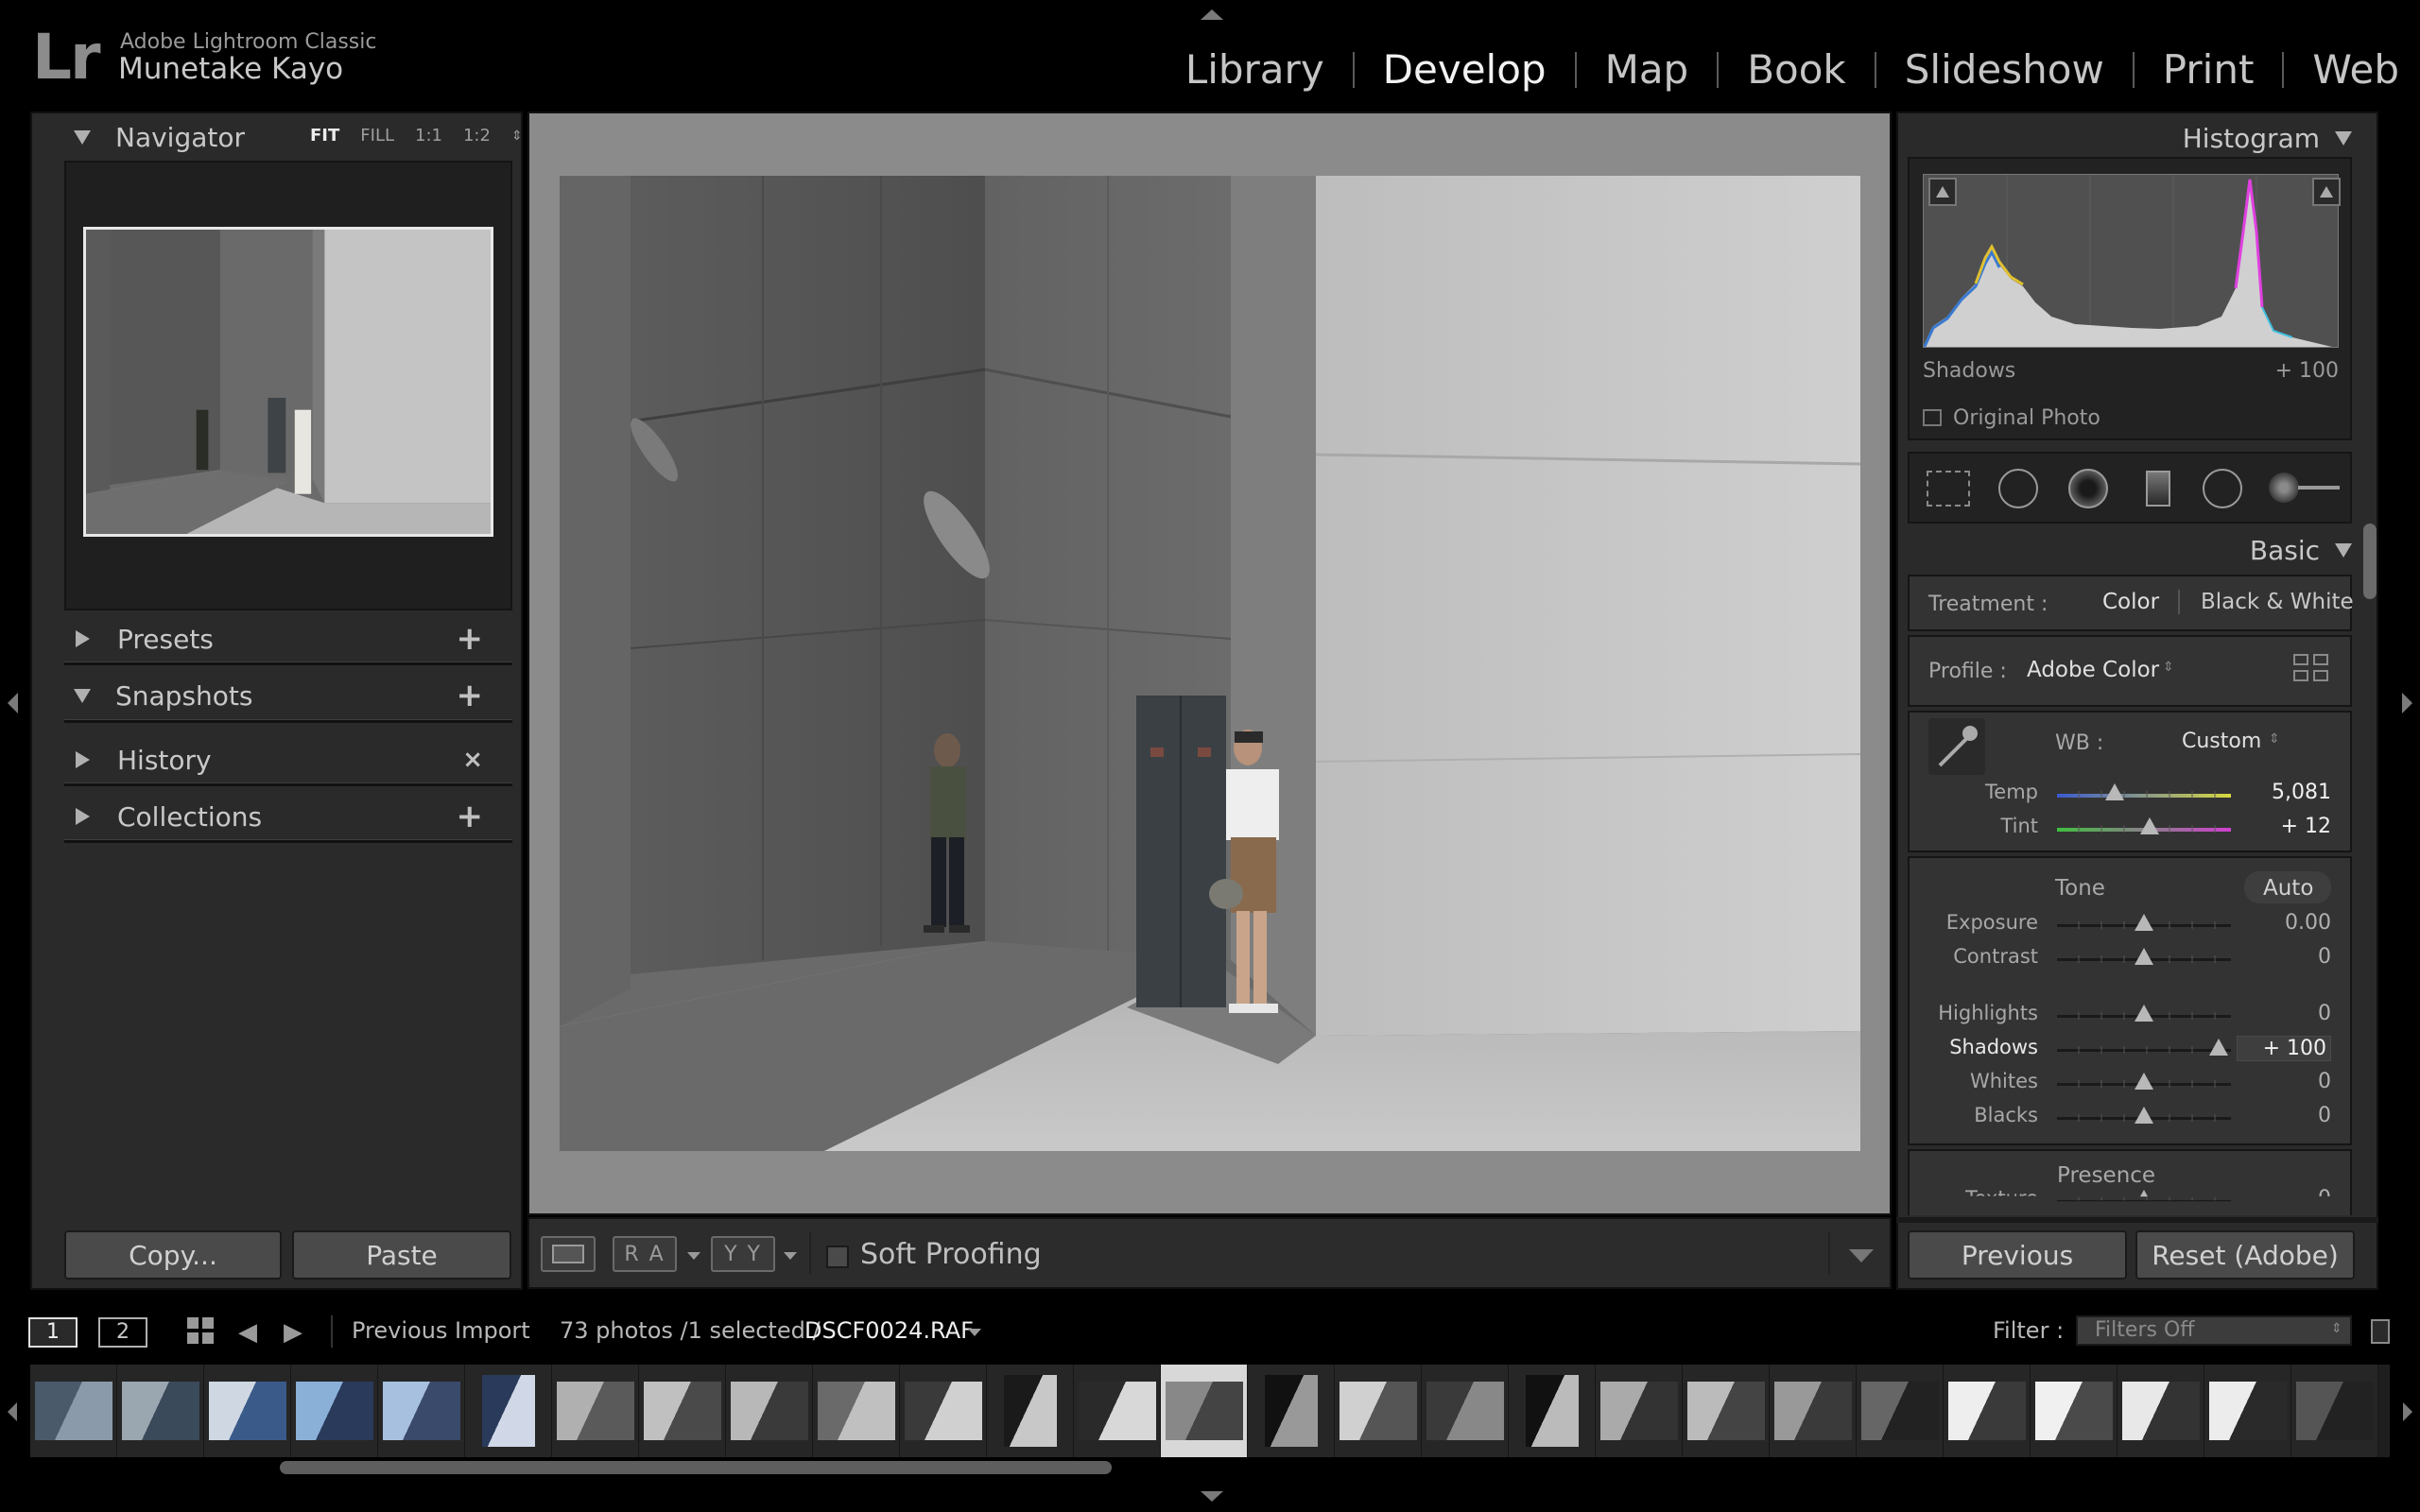  I want to click on main-window-button: 1, so click(53, 1332).